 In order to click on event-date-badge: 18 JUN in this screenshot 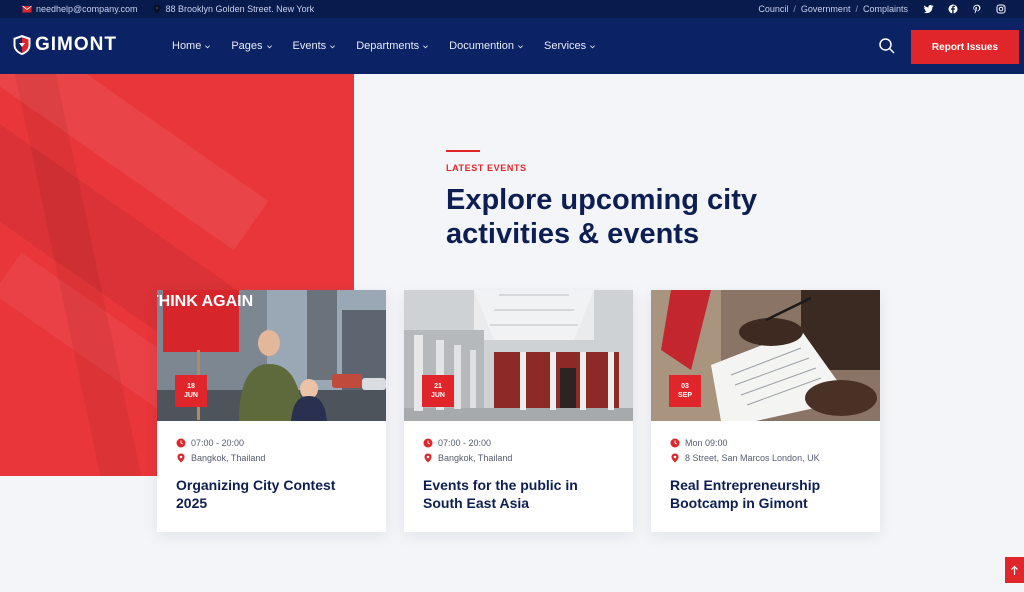, I will do `click(191, 391)`.